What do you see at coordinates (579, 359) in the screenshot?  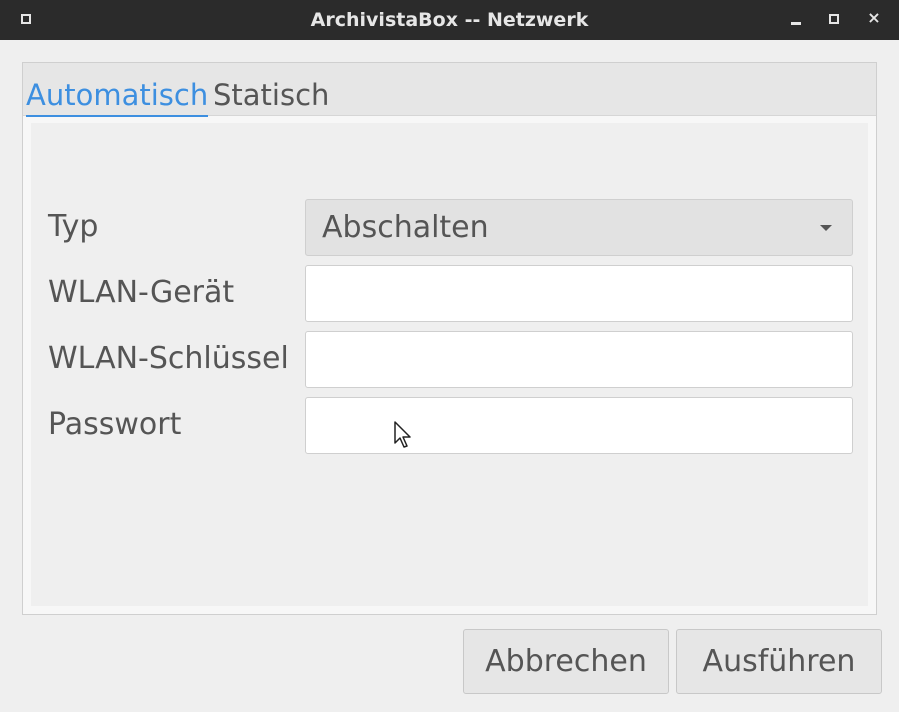 I see `wlan-key-input` at bounding box center [579, 359].